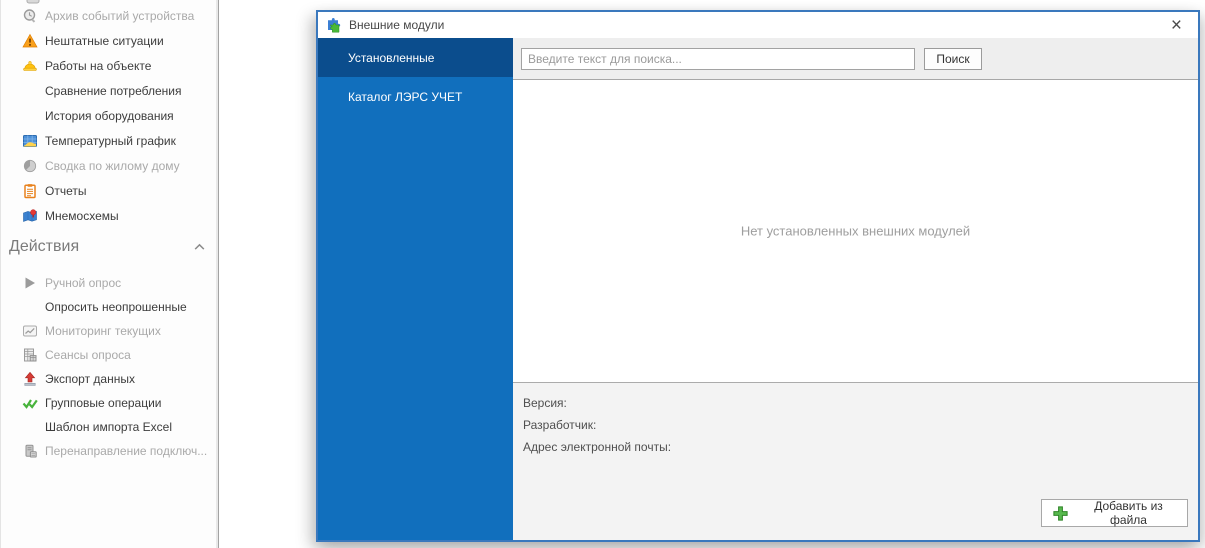  I want to click on sidebar-item-label: Отчеты, so click(66, 190).